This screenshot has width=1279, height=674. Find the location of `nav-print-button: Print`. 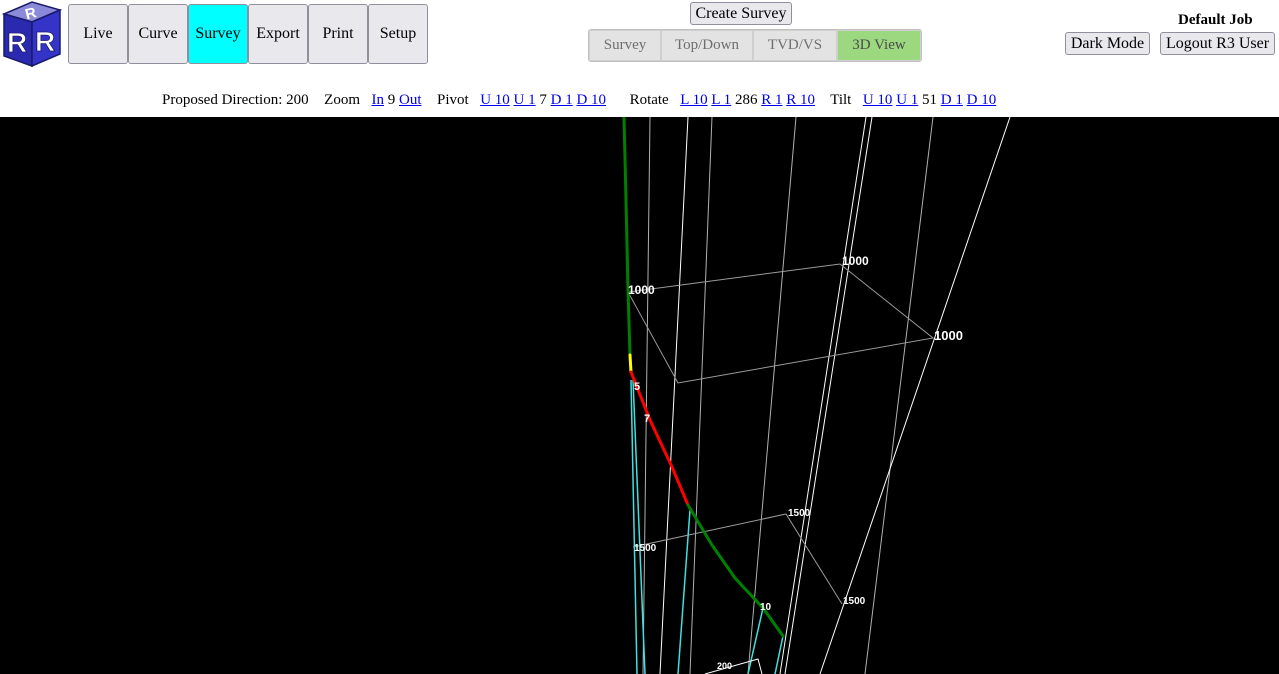

nav-print-button: Print is located at coordinates (338, 34).